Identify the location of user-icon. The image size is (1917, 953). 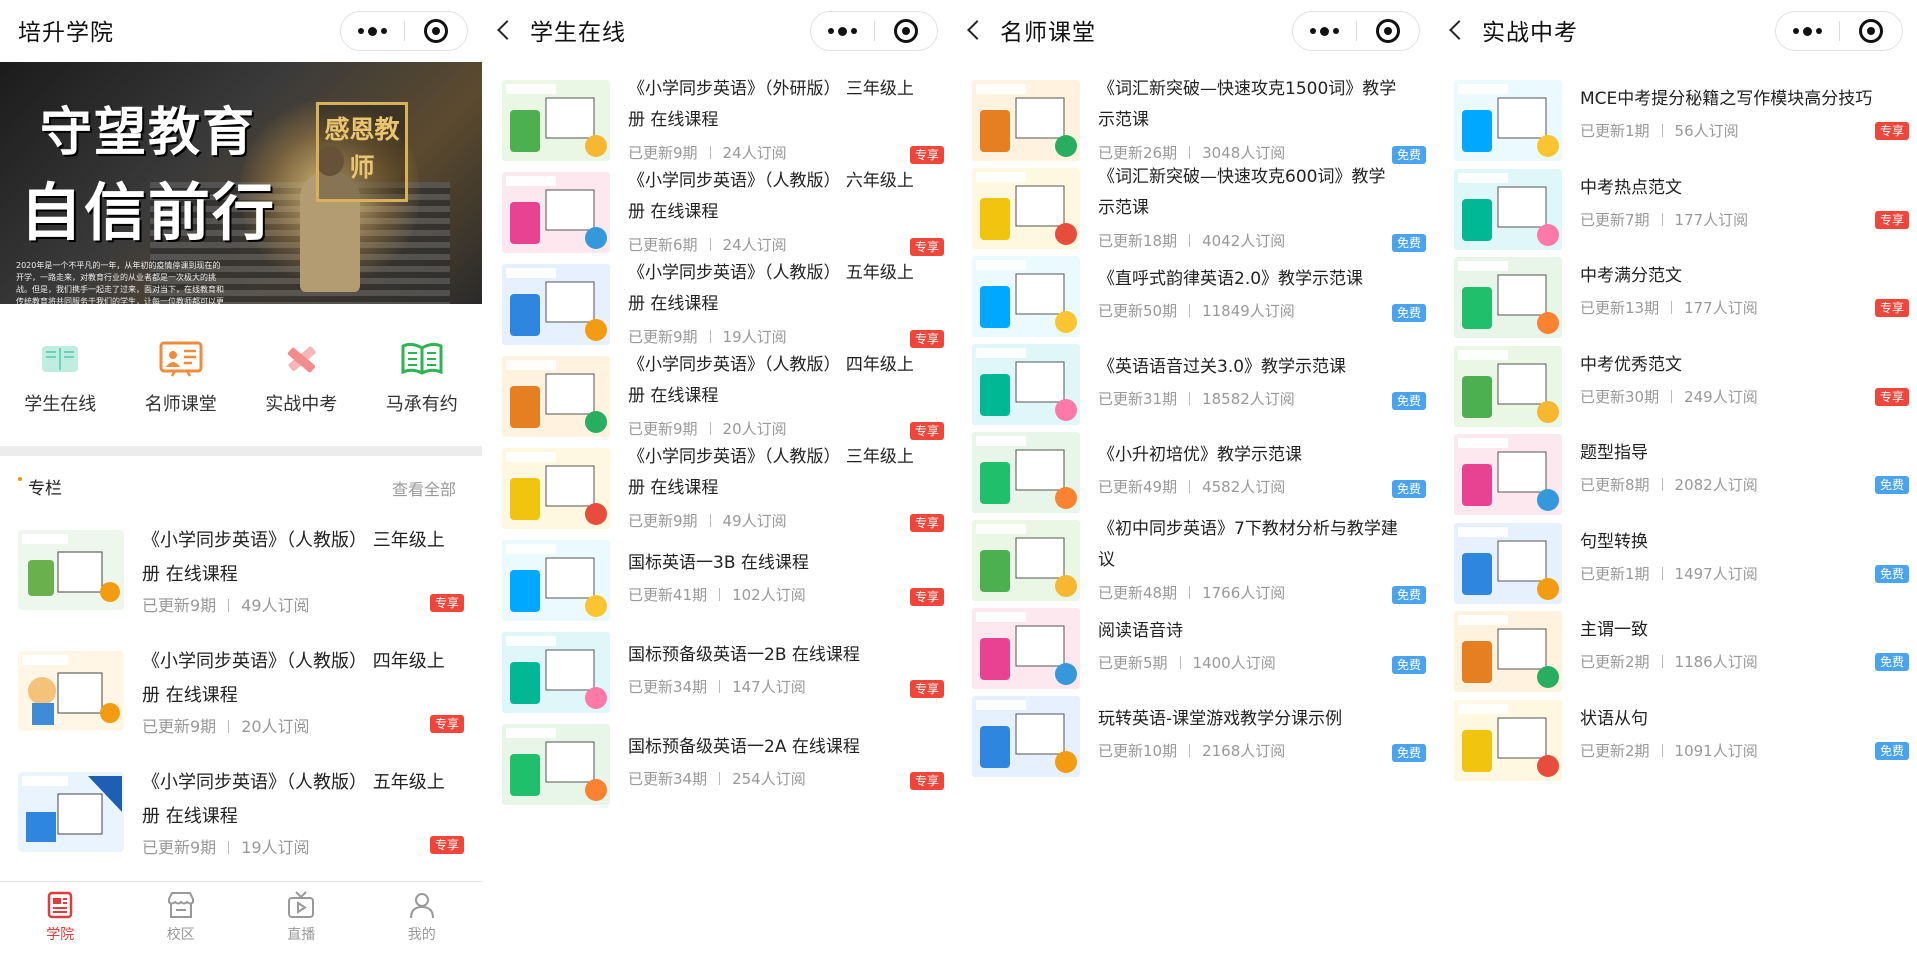
(422, 905).